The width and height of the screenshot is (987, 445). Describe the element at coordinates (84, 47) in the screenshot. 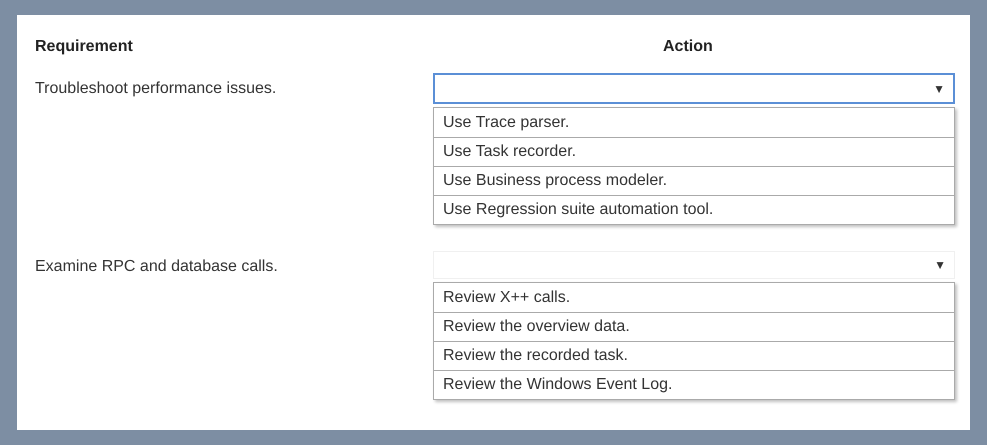

I see `column-header: Requirement` at that location.